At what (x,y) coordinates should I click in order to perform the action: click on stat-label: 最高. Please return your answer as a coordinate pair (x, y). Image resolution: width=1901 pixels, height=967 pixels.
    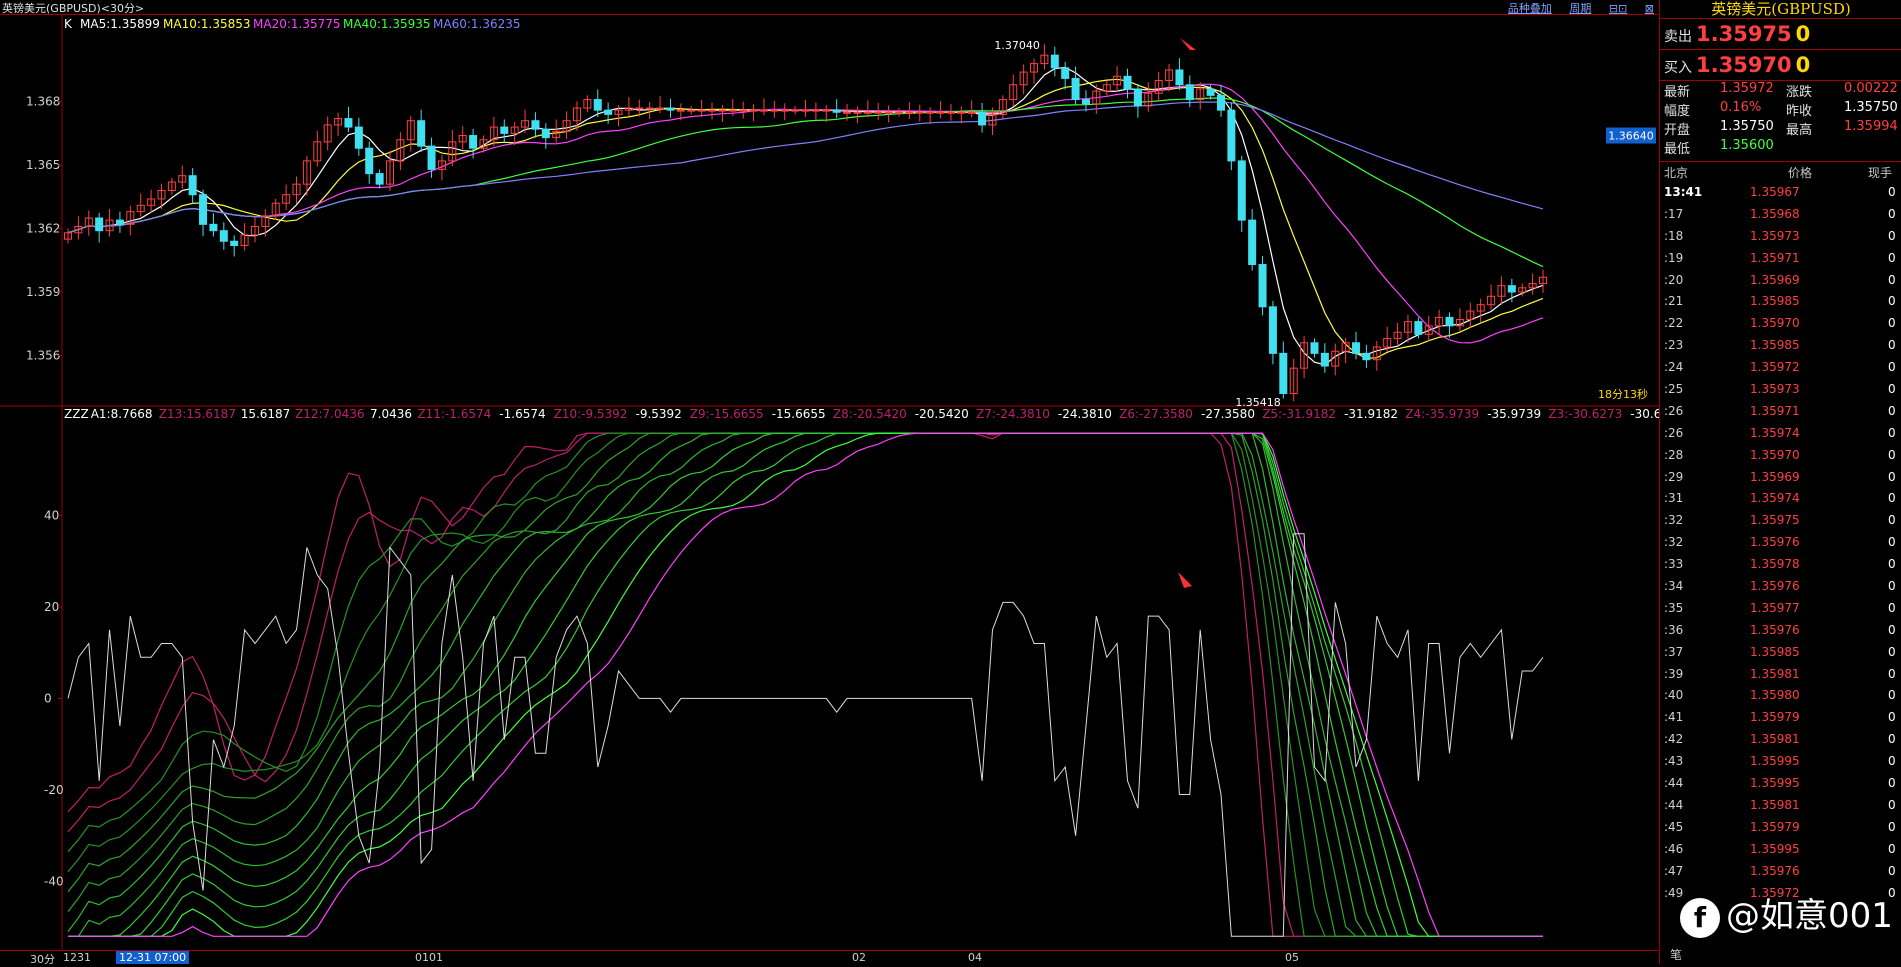
    Looking at the image, I should click on (1799, 130).